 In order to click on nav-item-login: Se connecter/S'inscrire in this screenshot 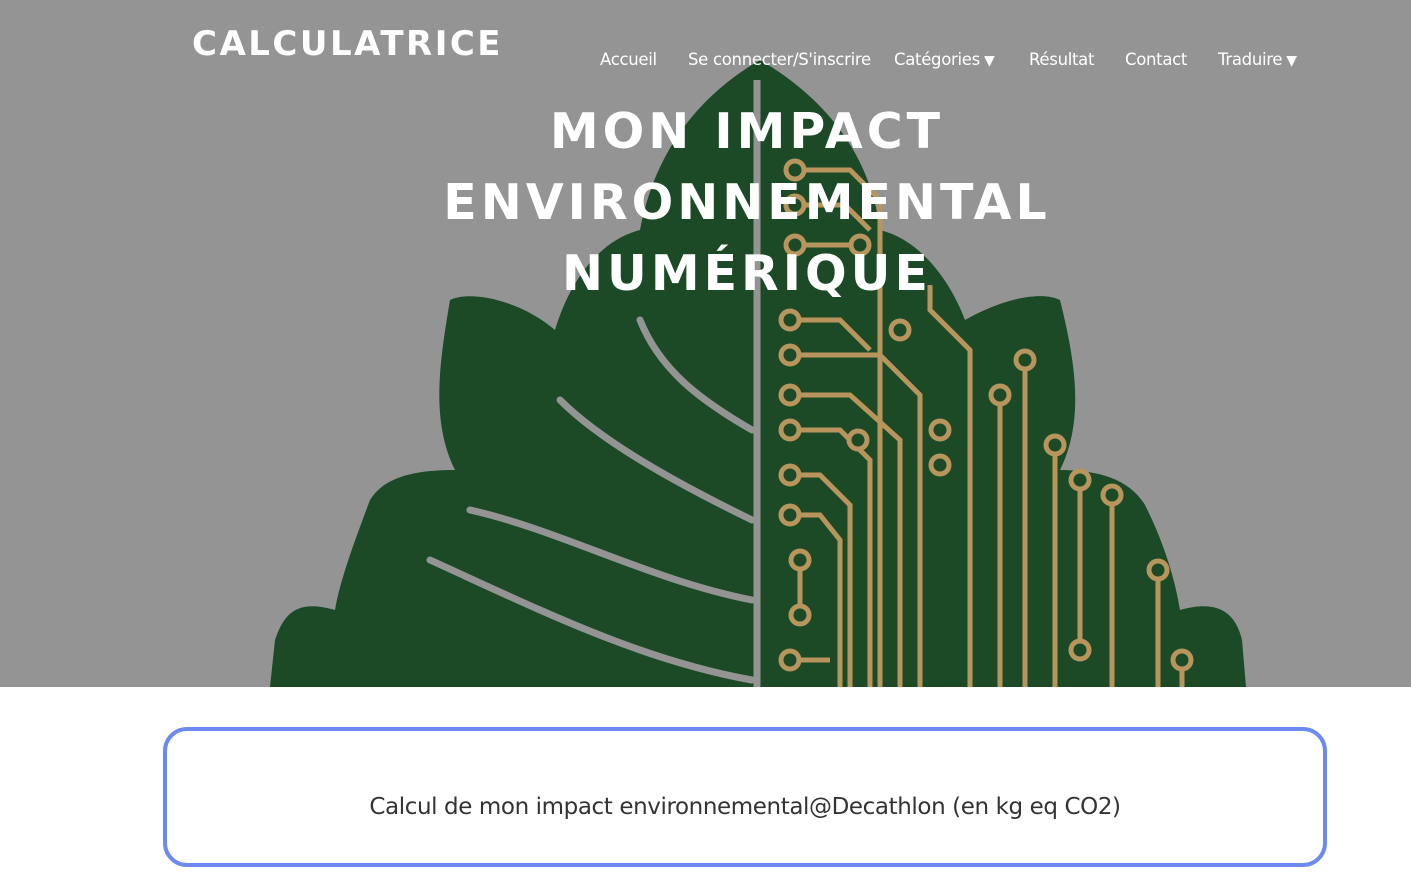, I will do `click(779, 59)`.